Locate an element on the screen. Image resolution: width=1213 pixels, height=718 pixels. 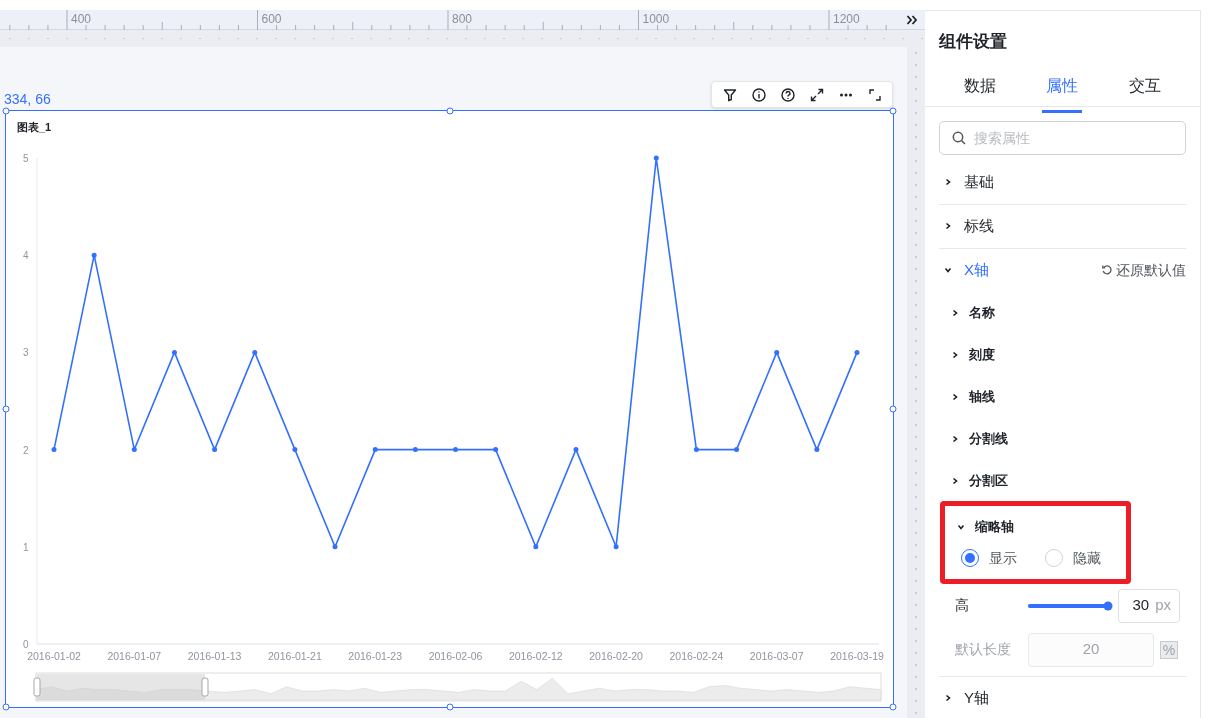
field-label: 默认长度 is located at coordinates (983, 649).